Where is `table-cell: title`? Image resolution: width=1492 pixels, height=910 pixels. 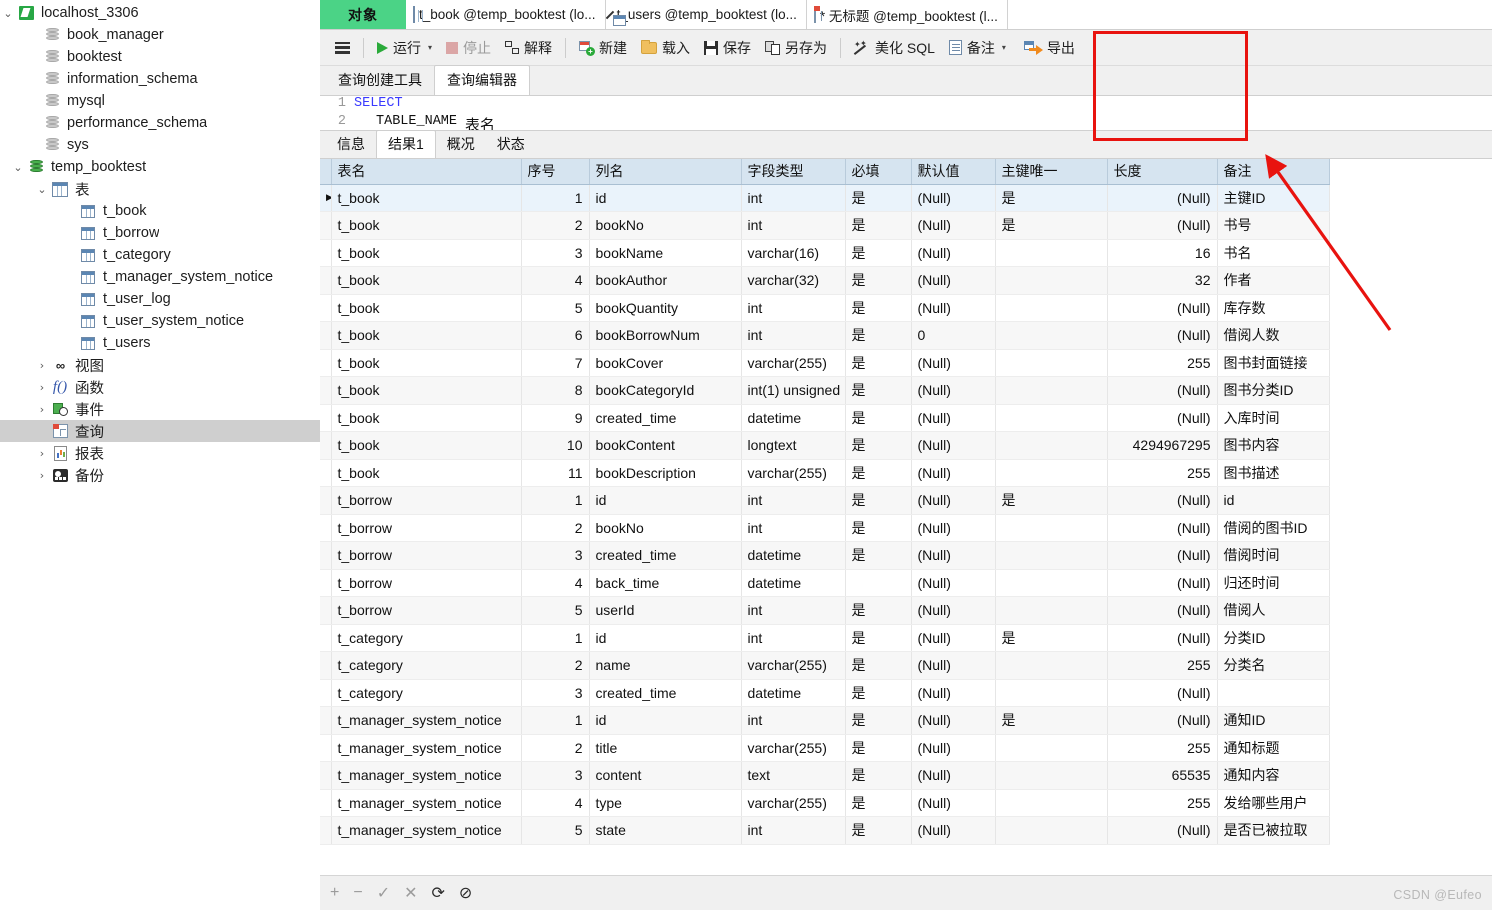 table-cell: title is located at coordinates (665, 748).